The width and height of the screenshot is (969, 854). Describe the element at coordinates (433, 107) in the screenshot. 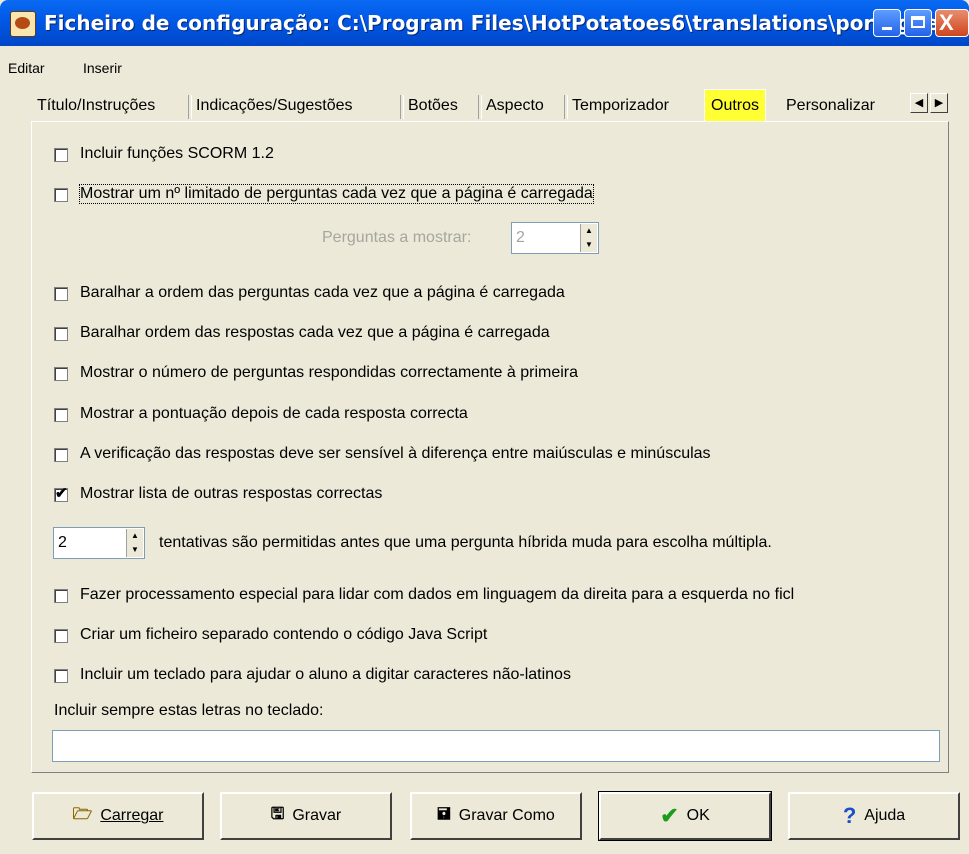

I see `tab-botoes: Botões` at that location.